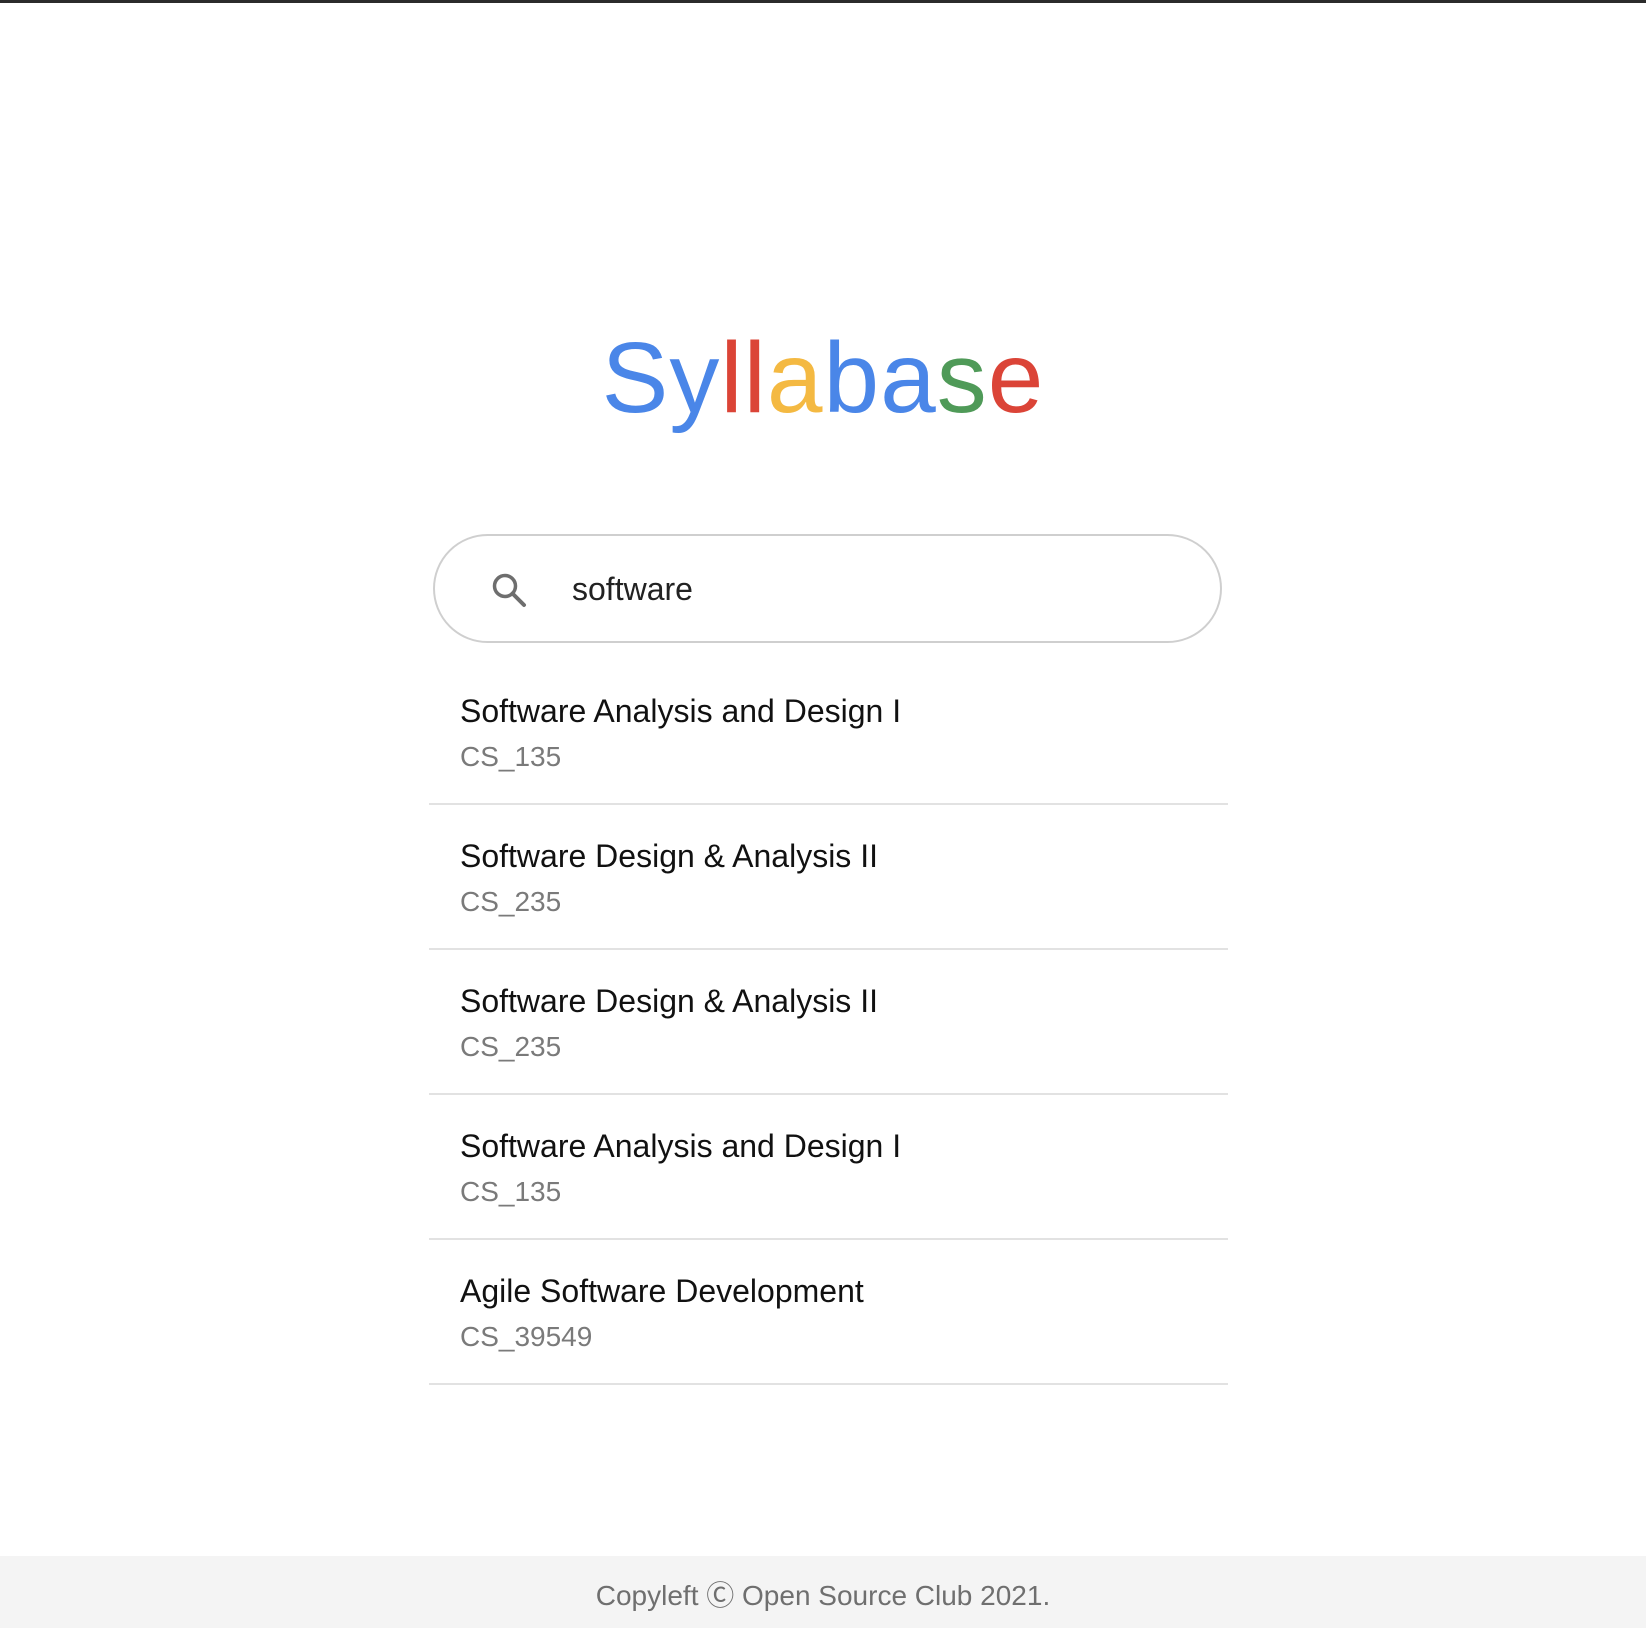 This screenshot has width=1646, height=1628. What do you see at coordinates (828, 1312) in the screenshot?
I see `result-item: Agile Software Development CS_39549` at bounding box center [828, 1312].